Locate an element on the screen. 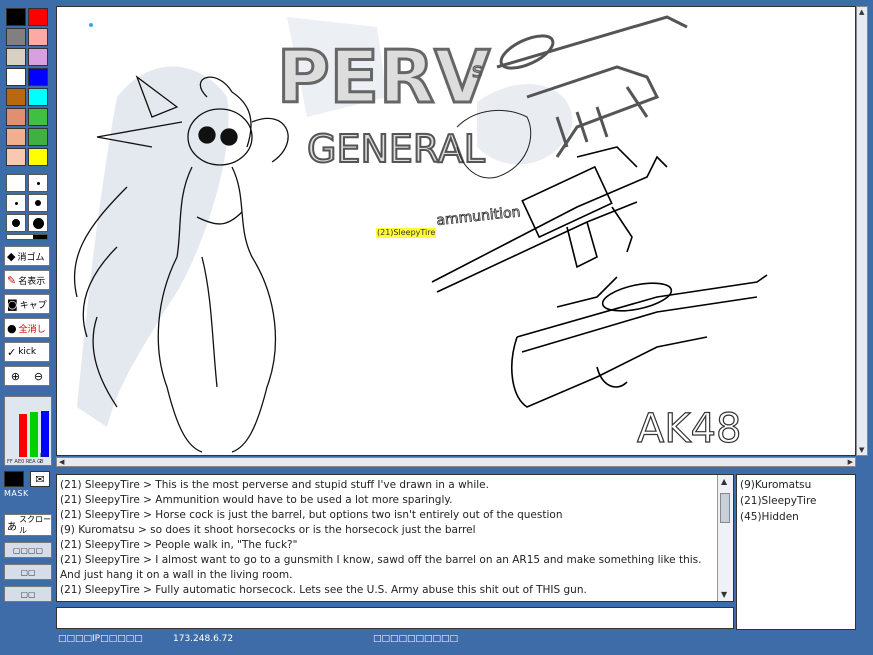  zoom-button: ⊕ ⊖ is located at coordinates (27, 376).